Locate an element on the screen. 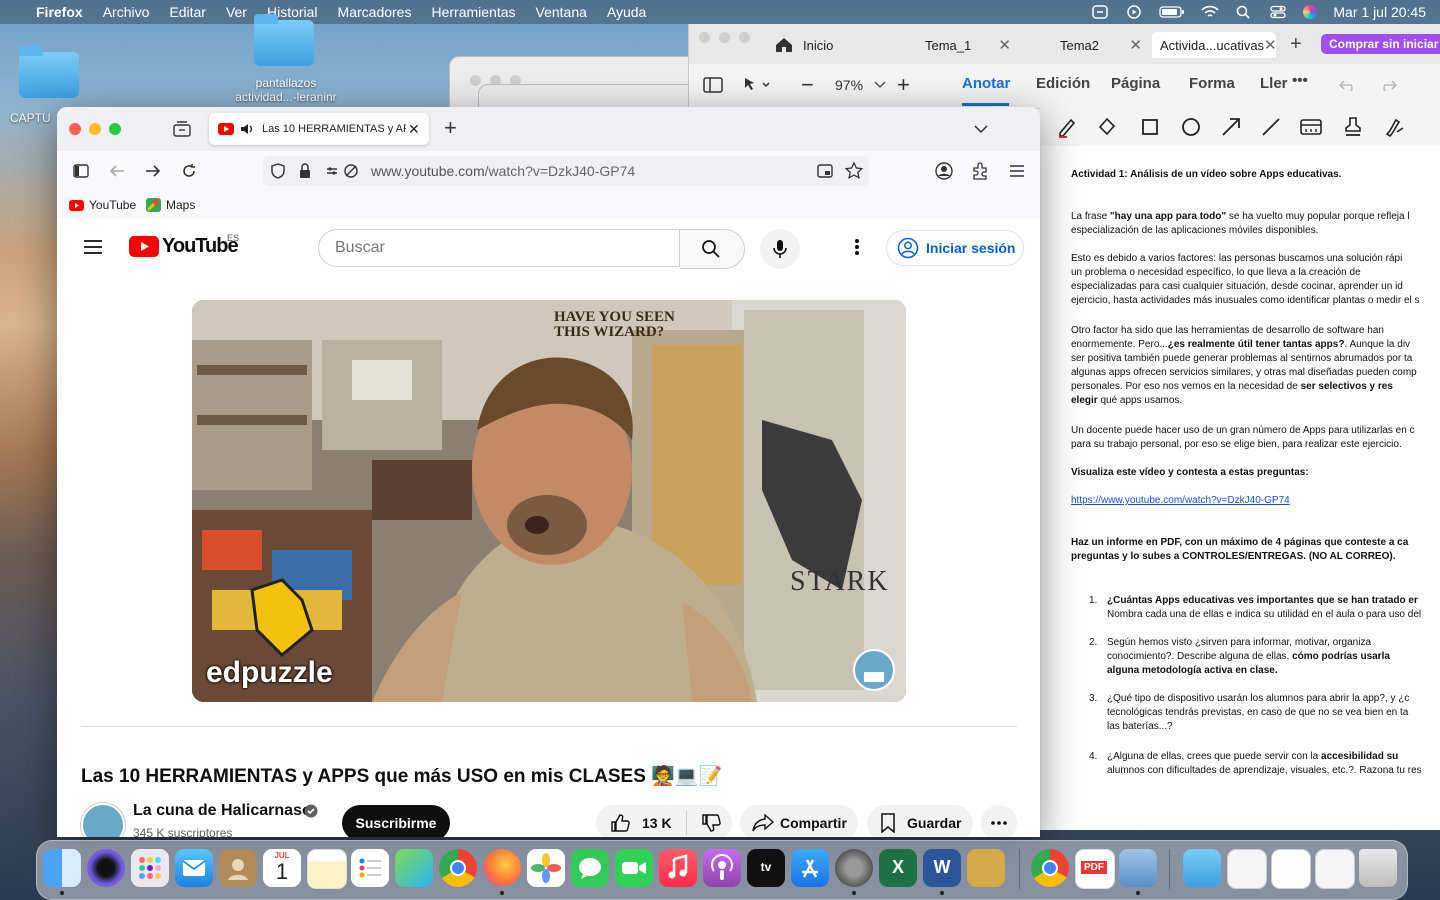 Image resolution: width=1440 pixels, height=900 pixels. control-center-icon is located at coordinates (1278, 12).